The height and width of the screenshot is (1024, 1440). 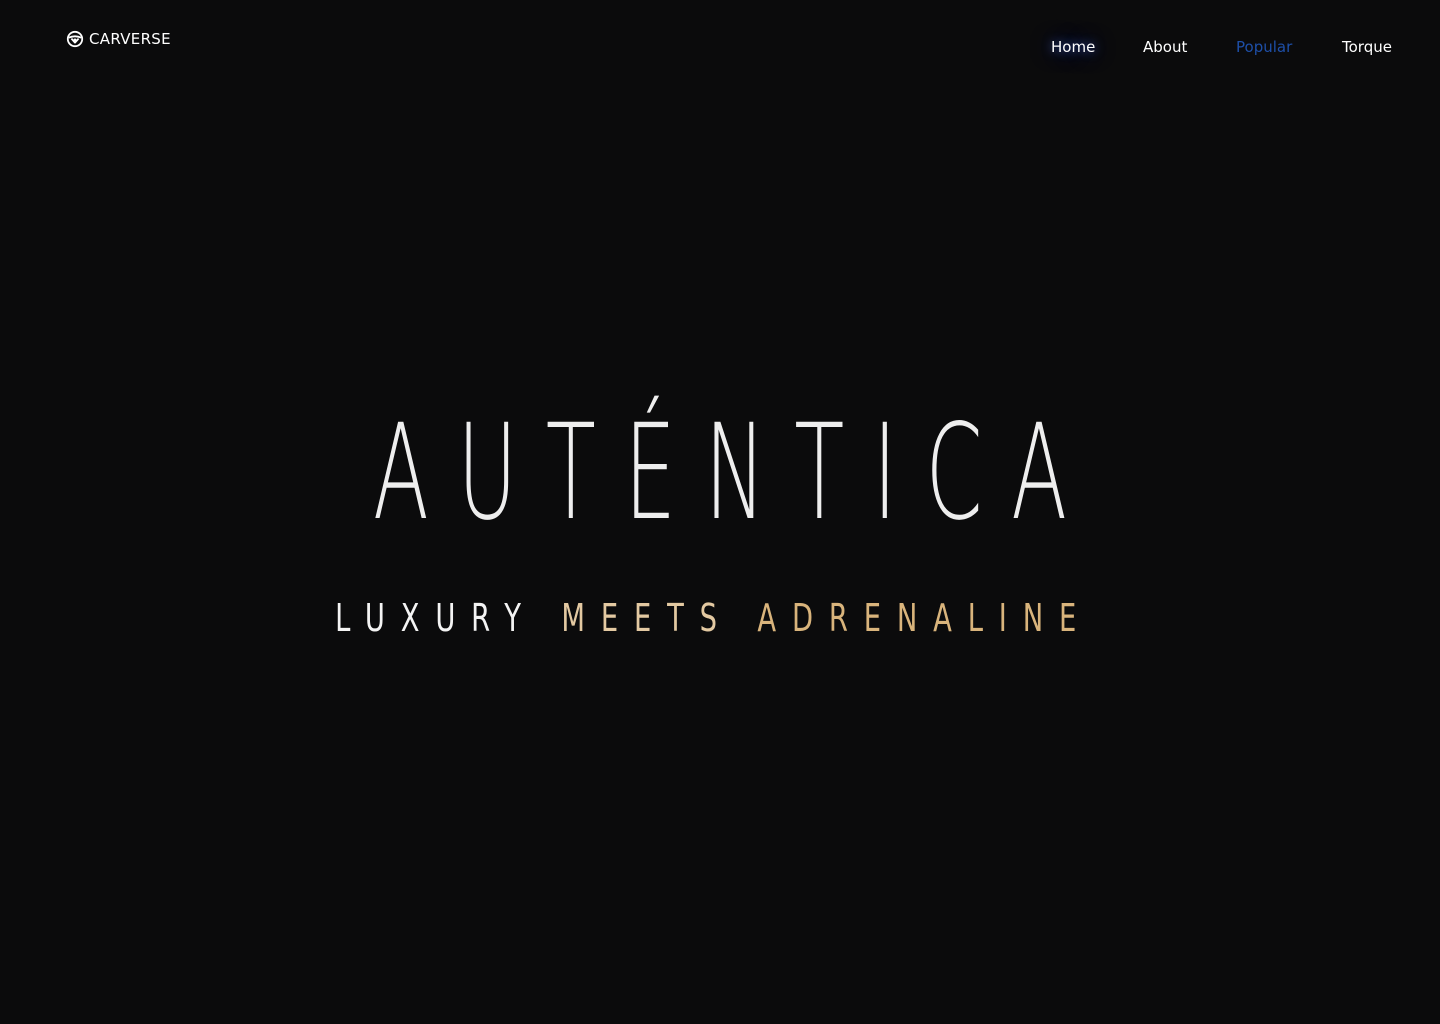 I want to click on brand-name: CARVERSE, so click(x=130, y=39).